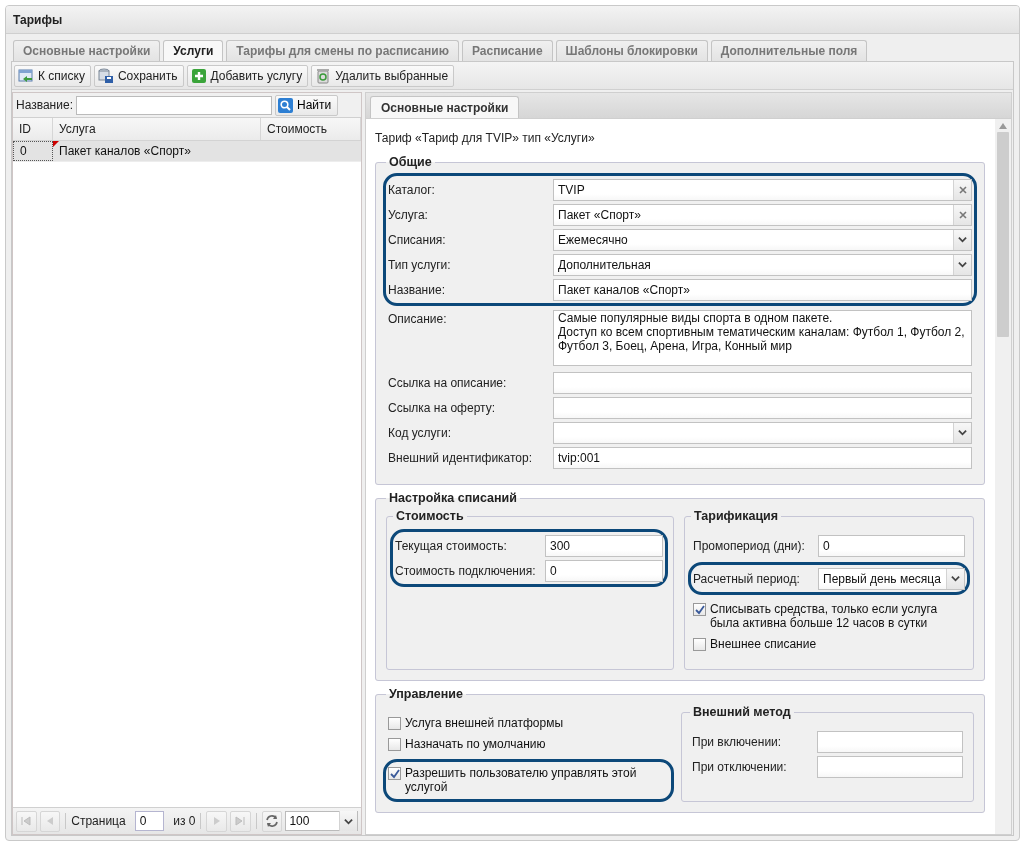 Image resolution: width=1024 pixels, height=848 pixels. I want to click on window-title: Тарифы, so click(38, 19).